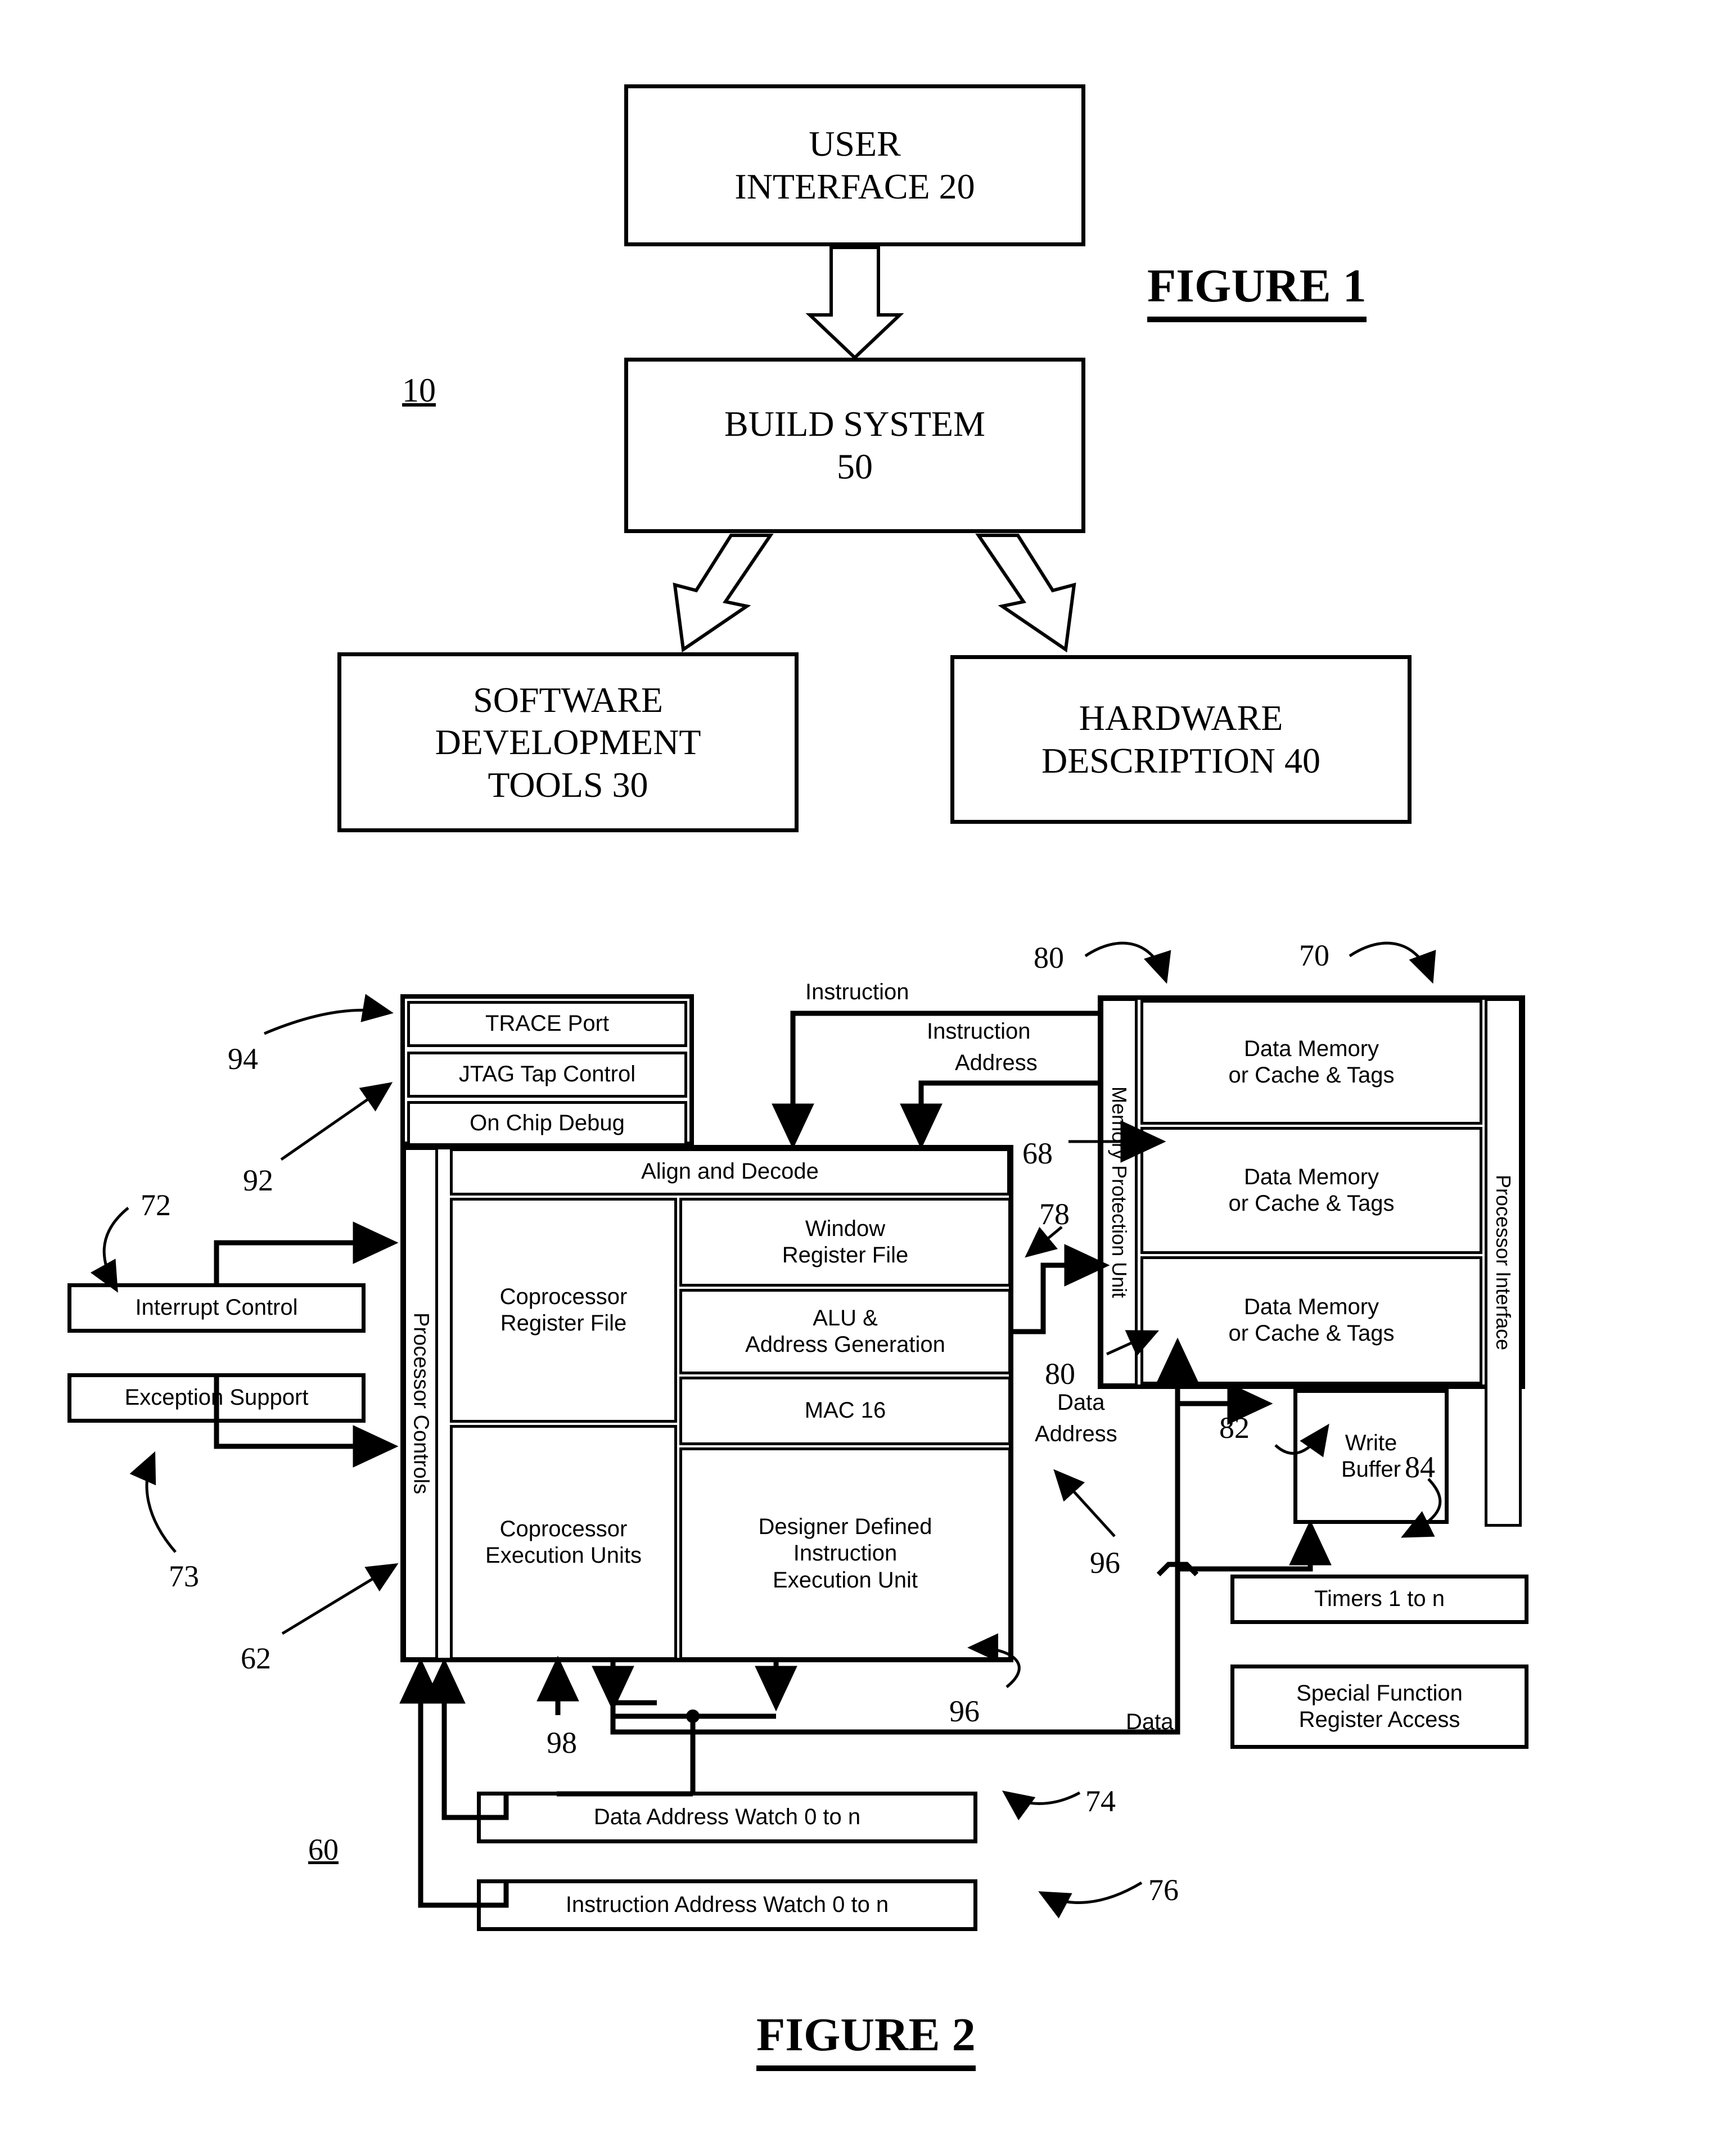 The width and height of the screenshot is (1736, 2129). Describe the element at coordinates (256, 1658) in the screenshot. I see `ref-62: 62` at that location.